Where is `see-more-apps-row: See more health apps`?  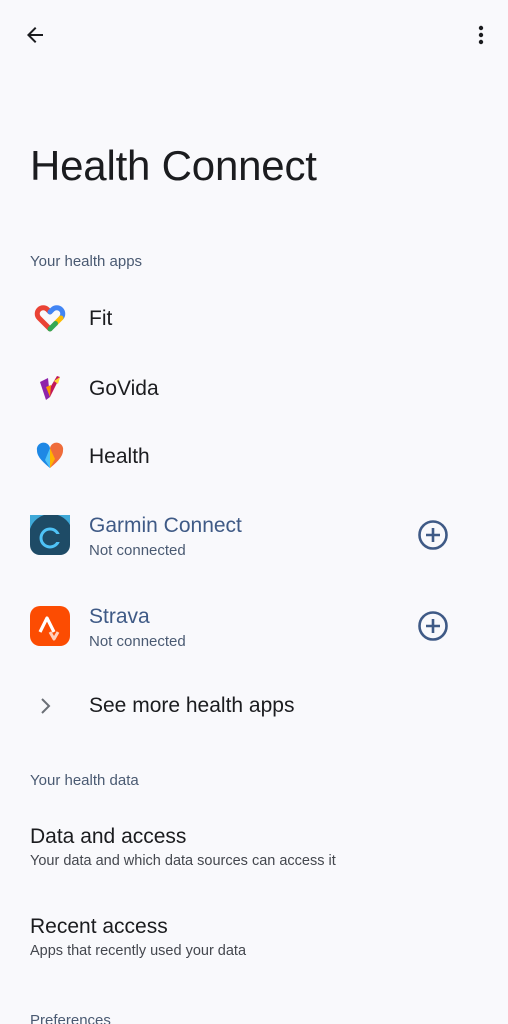
see-more-apps-row: See more health apps is located at coordinates (254, 707).